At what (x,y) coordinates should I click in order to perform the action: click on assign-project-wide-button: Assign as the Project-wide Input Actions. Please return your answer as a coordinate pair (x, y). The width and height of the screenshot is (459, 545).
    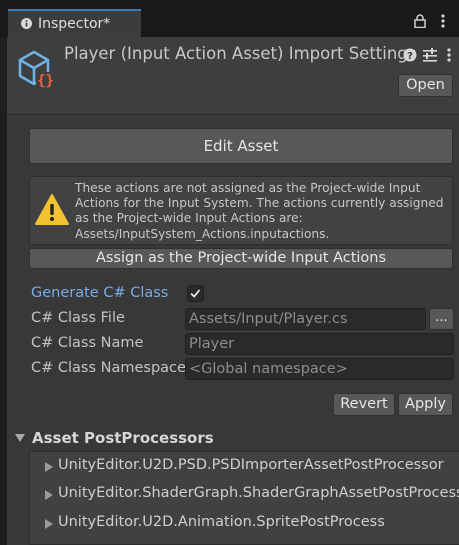
    Looking at the image, I should click on (241, 258).